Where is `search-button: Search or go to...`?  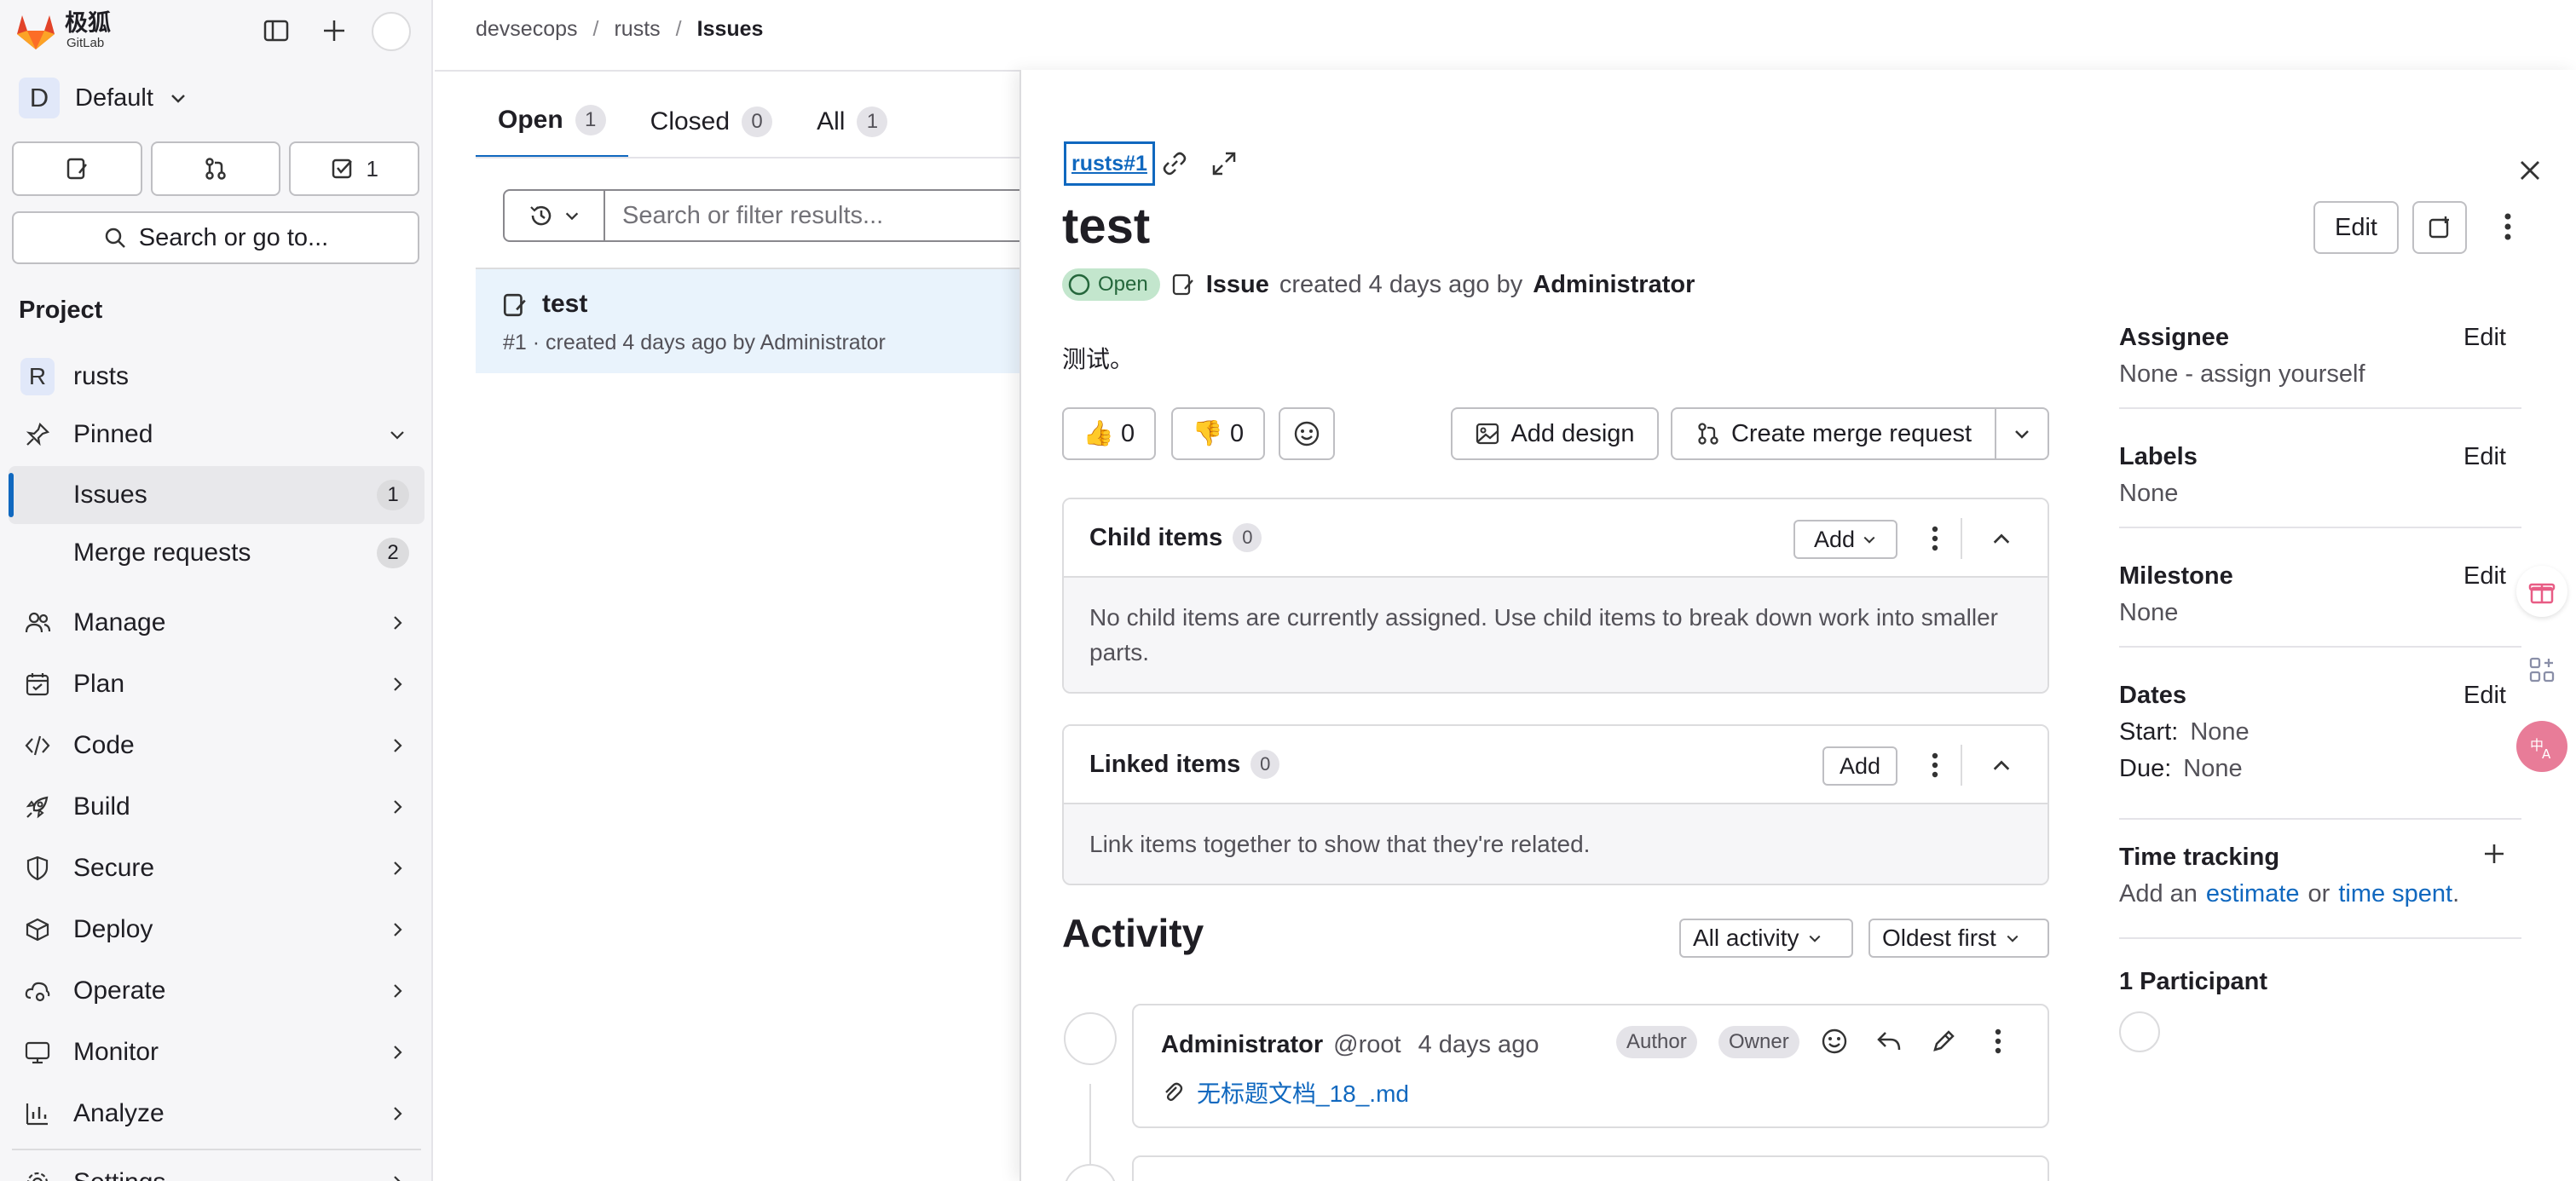
search-button: Search or go to... is located at coordinates (215, 237).